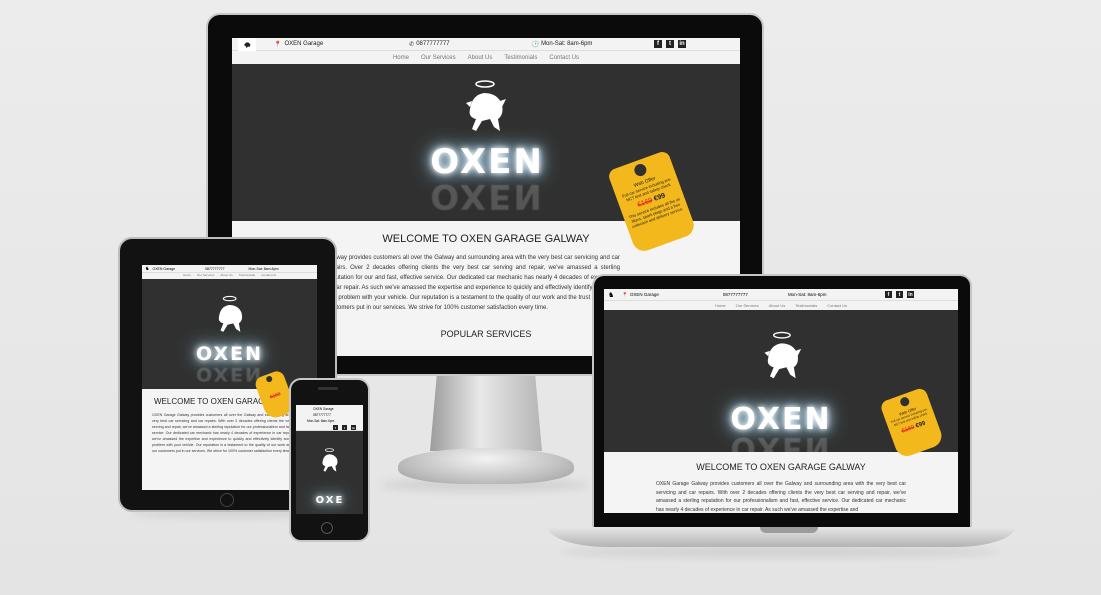 This screenshot has height=595, width=1101. I want to click on logo-mini, so click(247, 44).